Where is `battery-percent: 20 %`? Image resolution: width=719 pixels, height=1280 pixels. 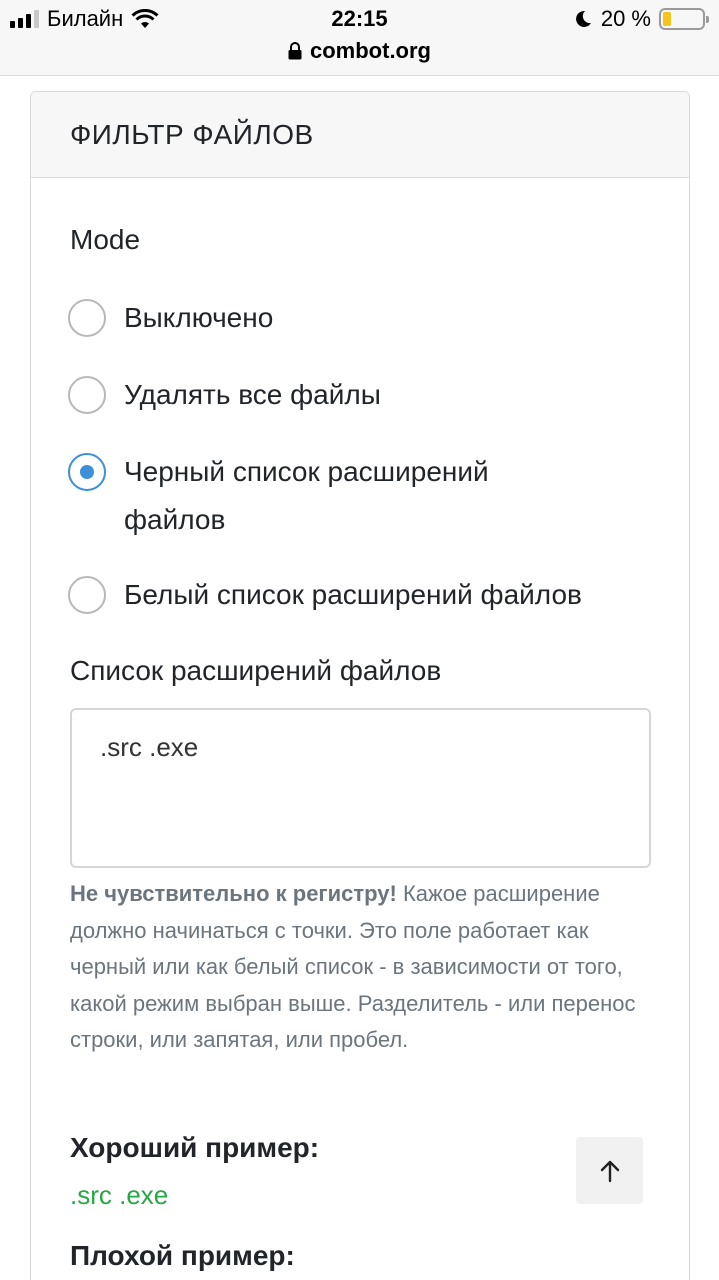 battery-percent: 20 % is located at coordinates (625, 18).